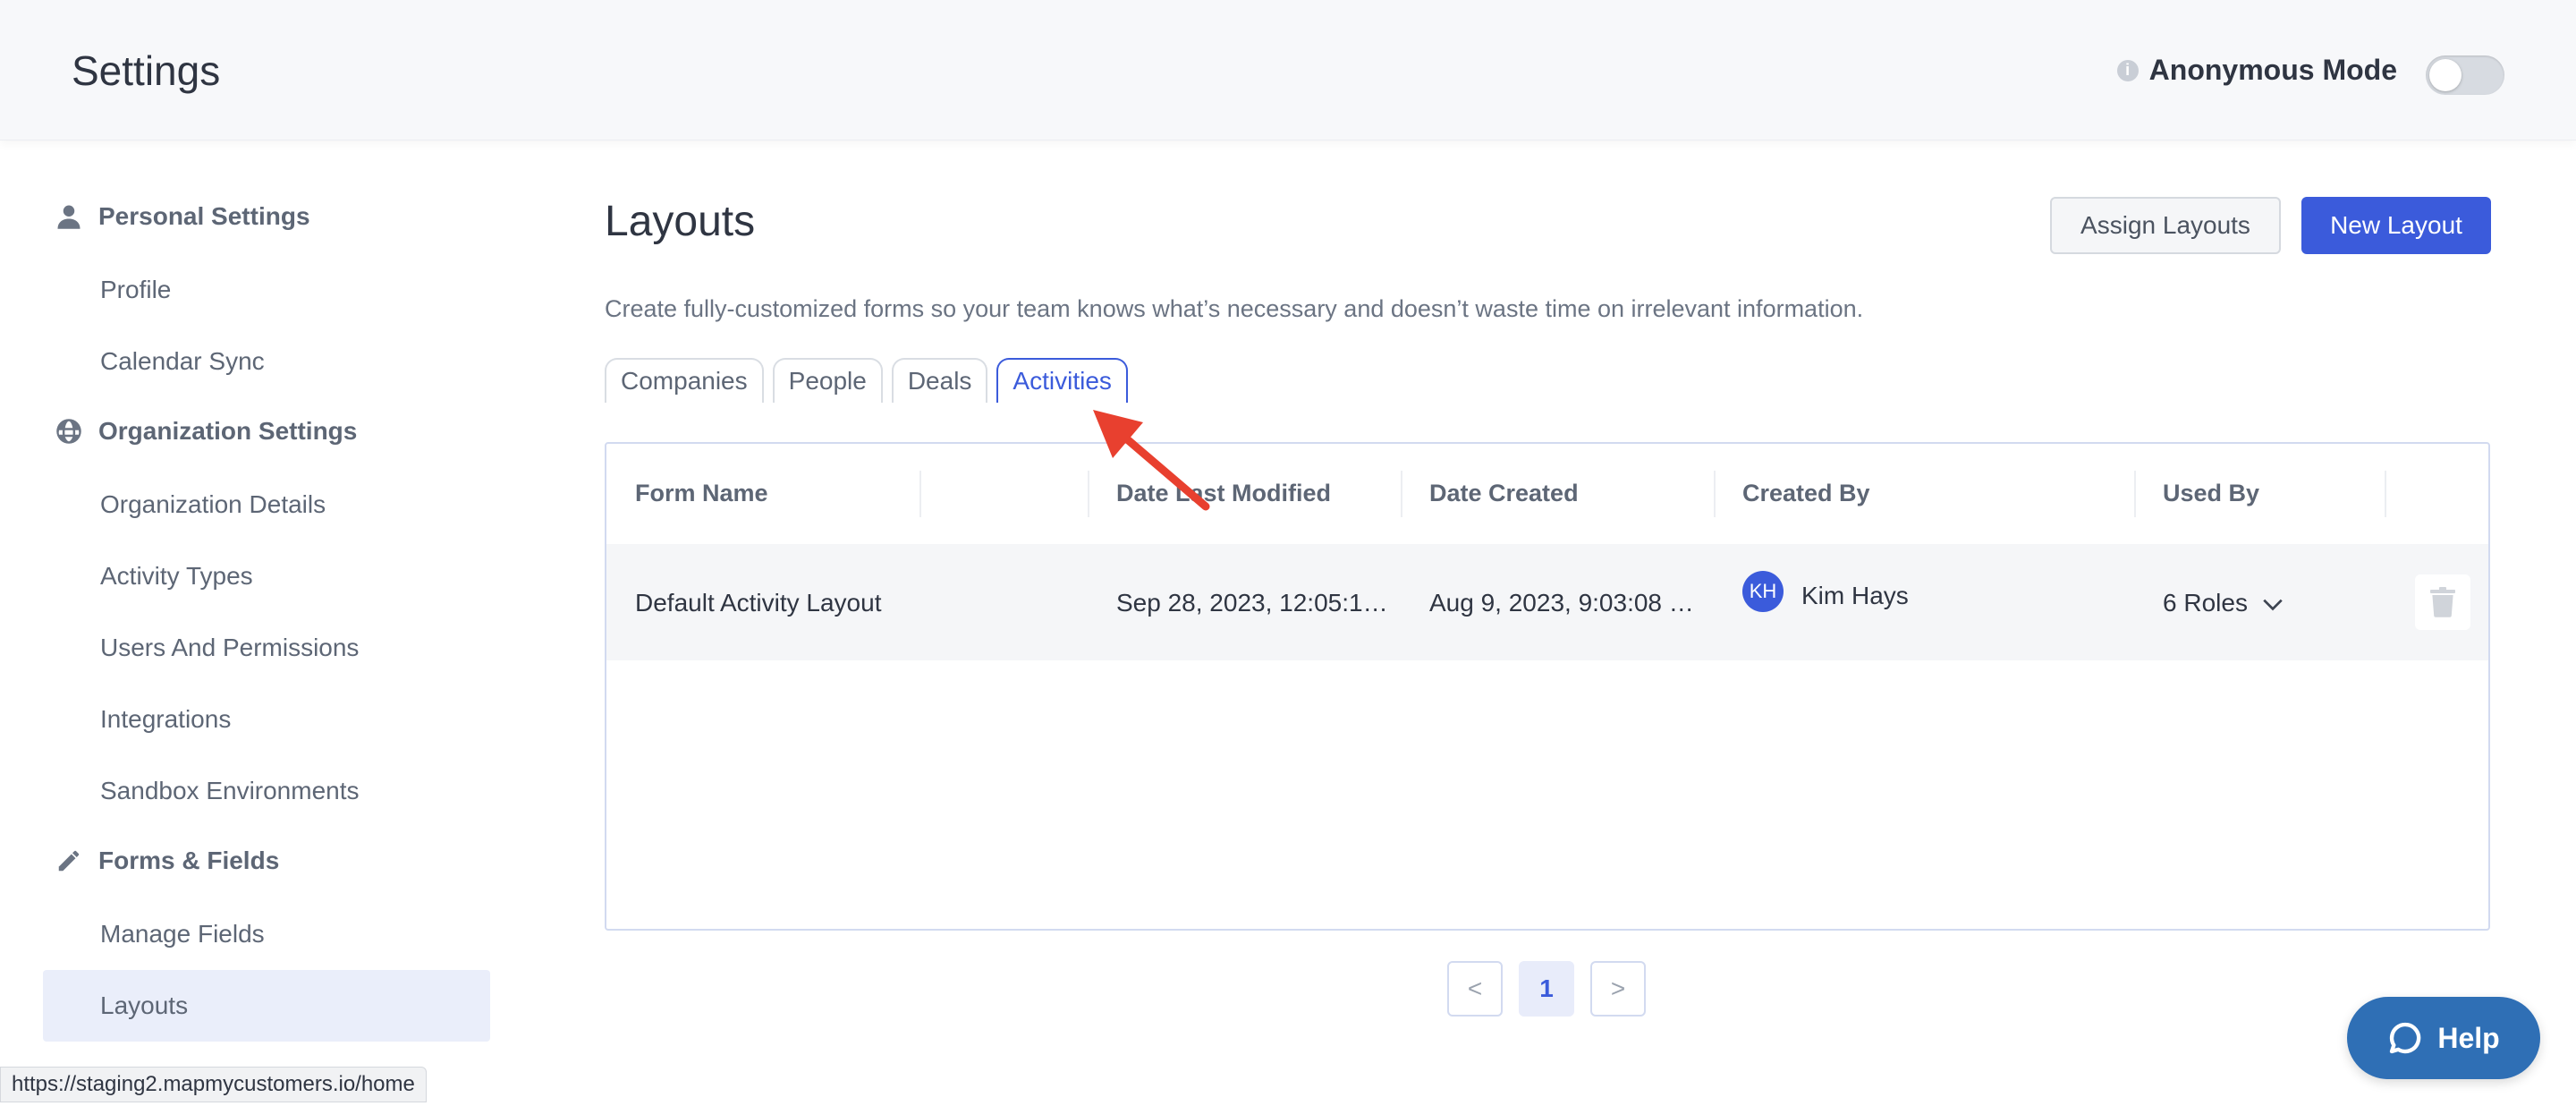 The height and width of the screenshot is (1106, 2576). Describe the element at coordinates (1546, 989) in the screenshot. I see `pagination-page-1: 1` at that location.